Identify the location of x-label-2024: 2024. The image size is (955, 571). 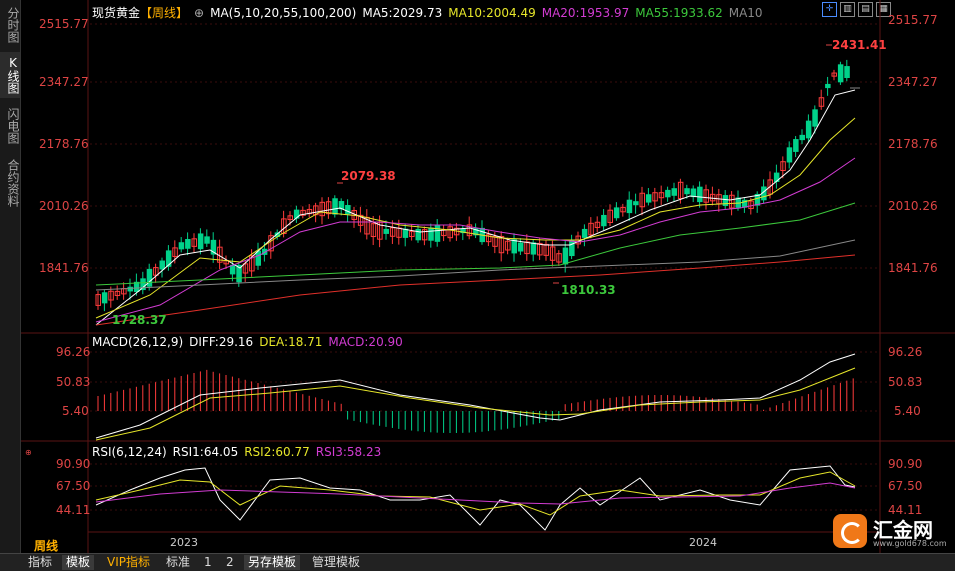
(703, 542).